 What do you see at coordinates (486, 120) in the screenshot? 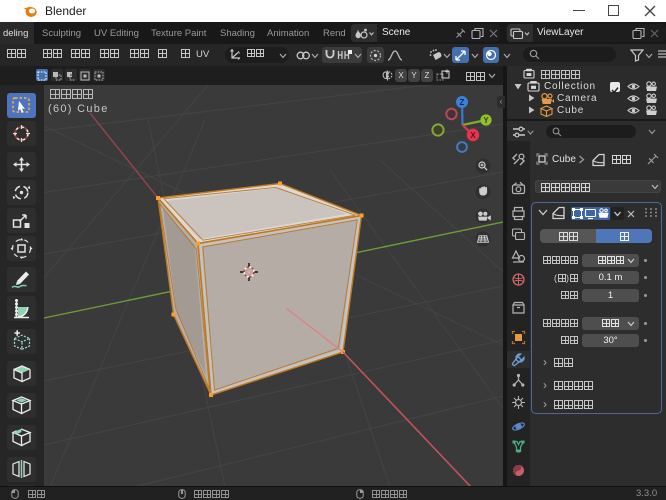
I see `svg-text: Y` at bounding box center [486, 120].